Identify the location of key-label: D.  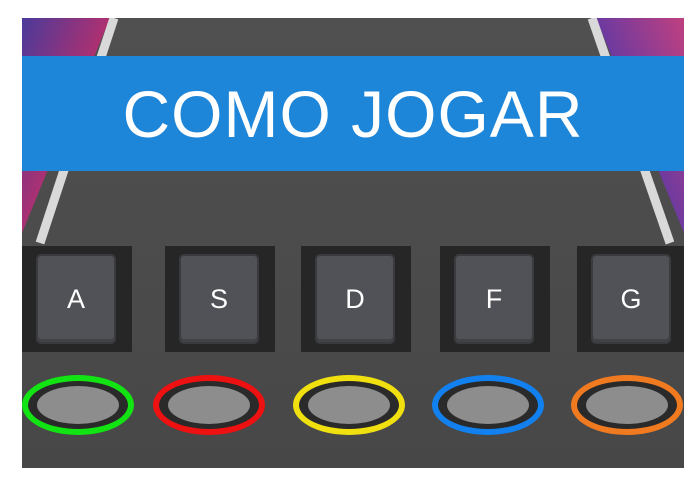
(355, 298).